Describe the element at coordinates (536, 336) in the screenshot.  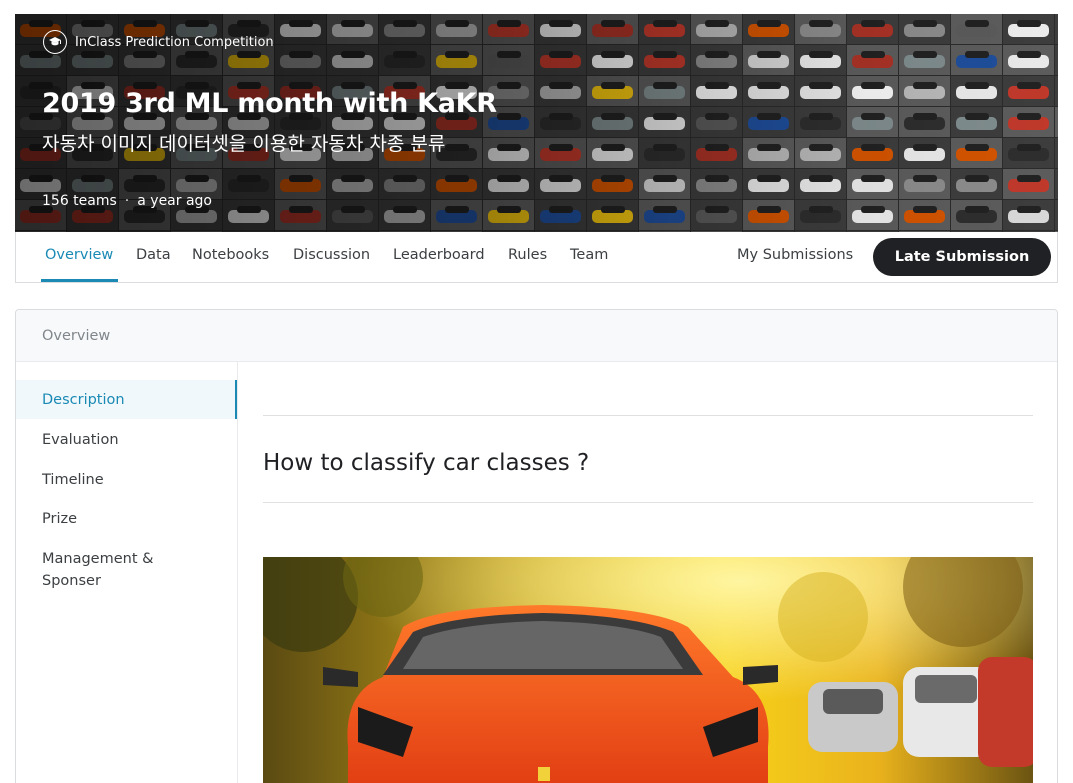
I see `overview-header: Overview` at that location.